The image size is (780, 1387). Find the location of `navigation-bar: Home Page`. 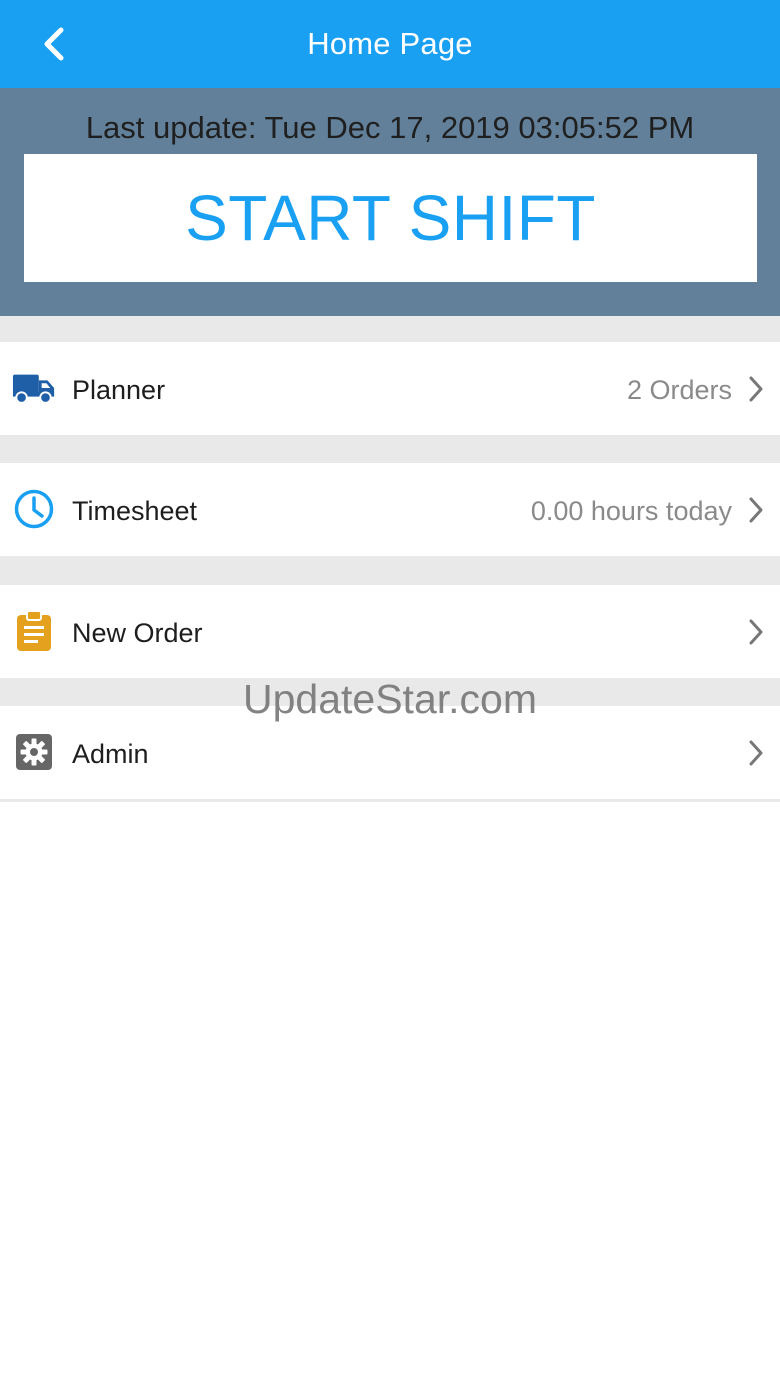

navigation-bar: Home Page is located at coordinates (390, 44).